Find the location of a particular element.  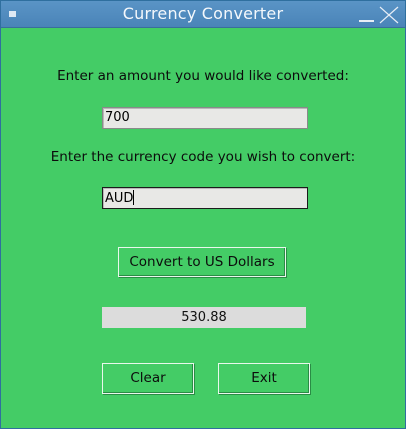

text-caret is located at coordinates (134, 197).